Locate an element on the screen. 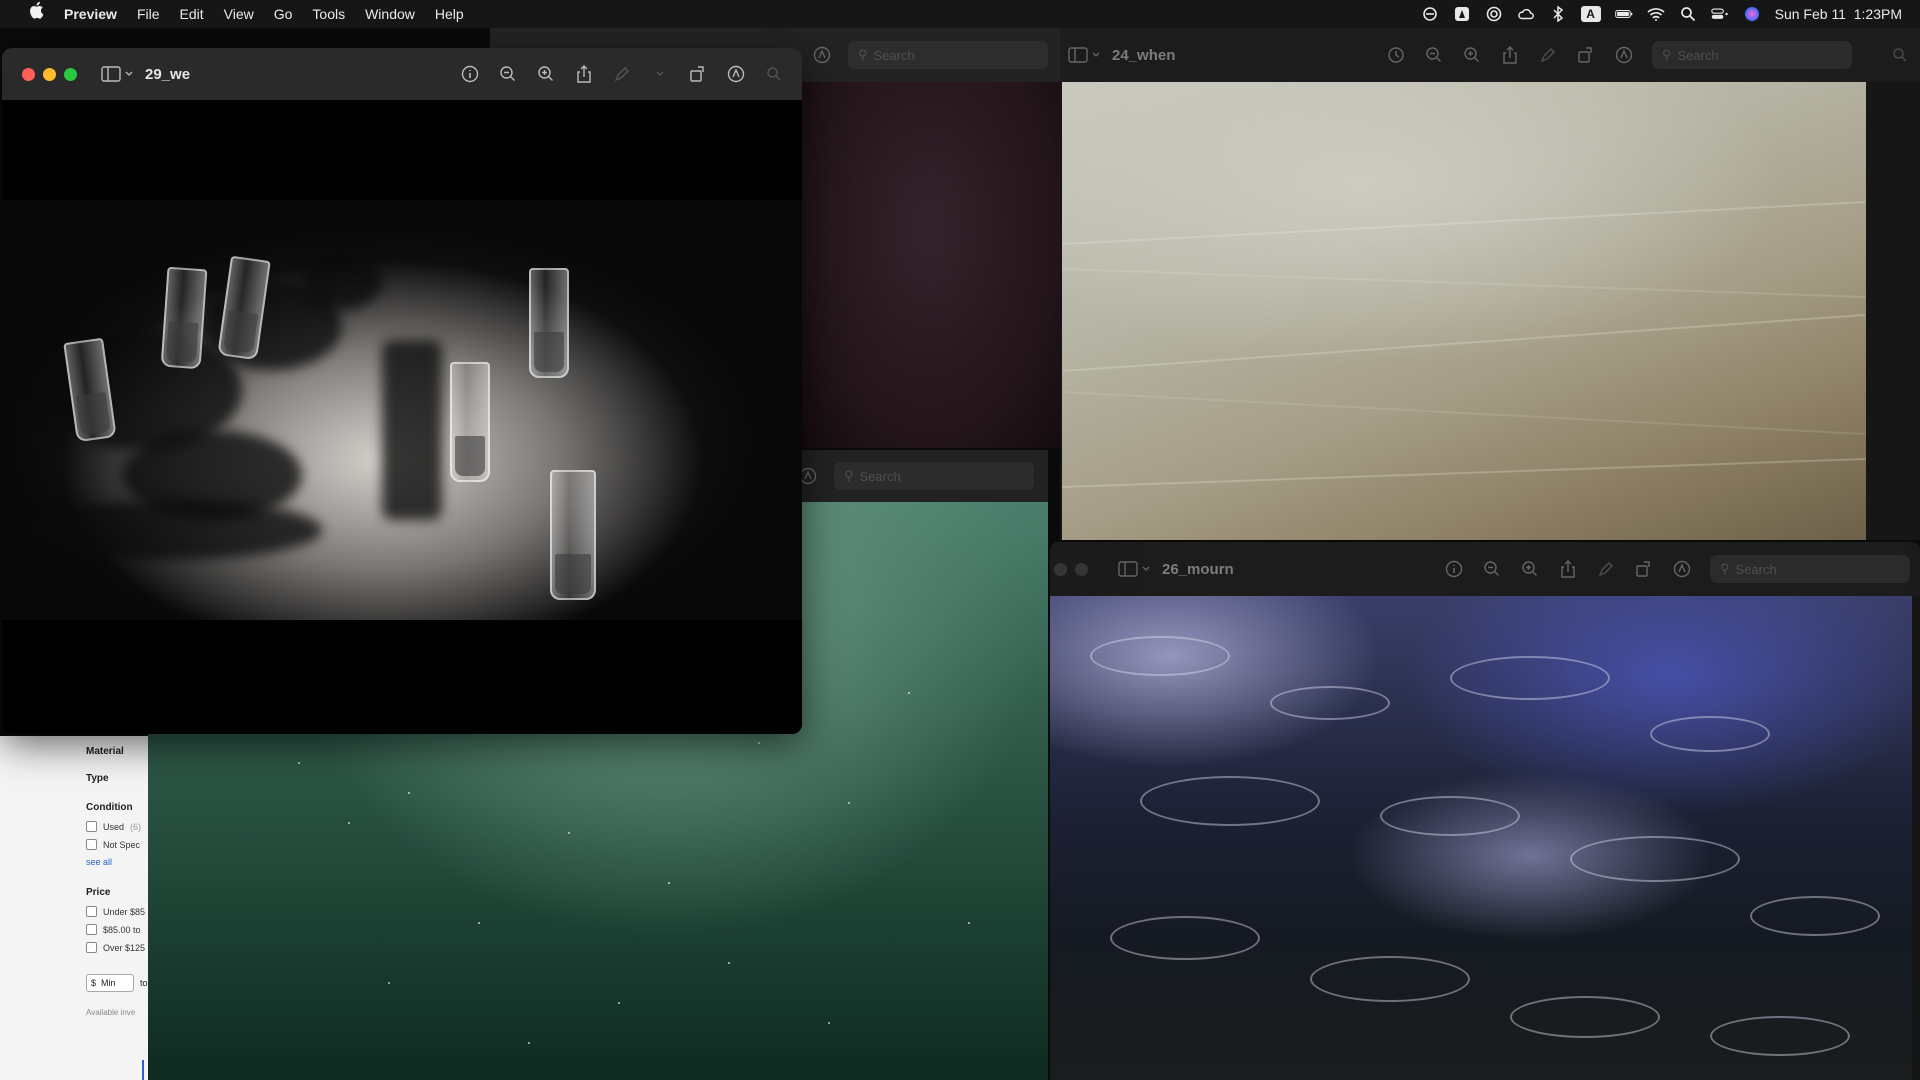  battery-icon is located at coordinates (1623, 14).